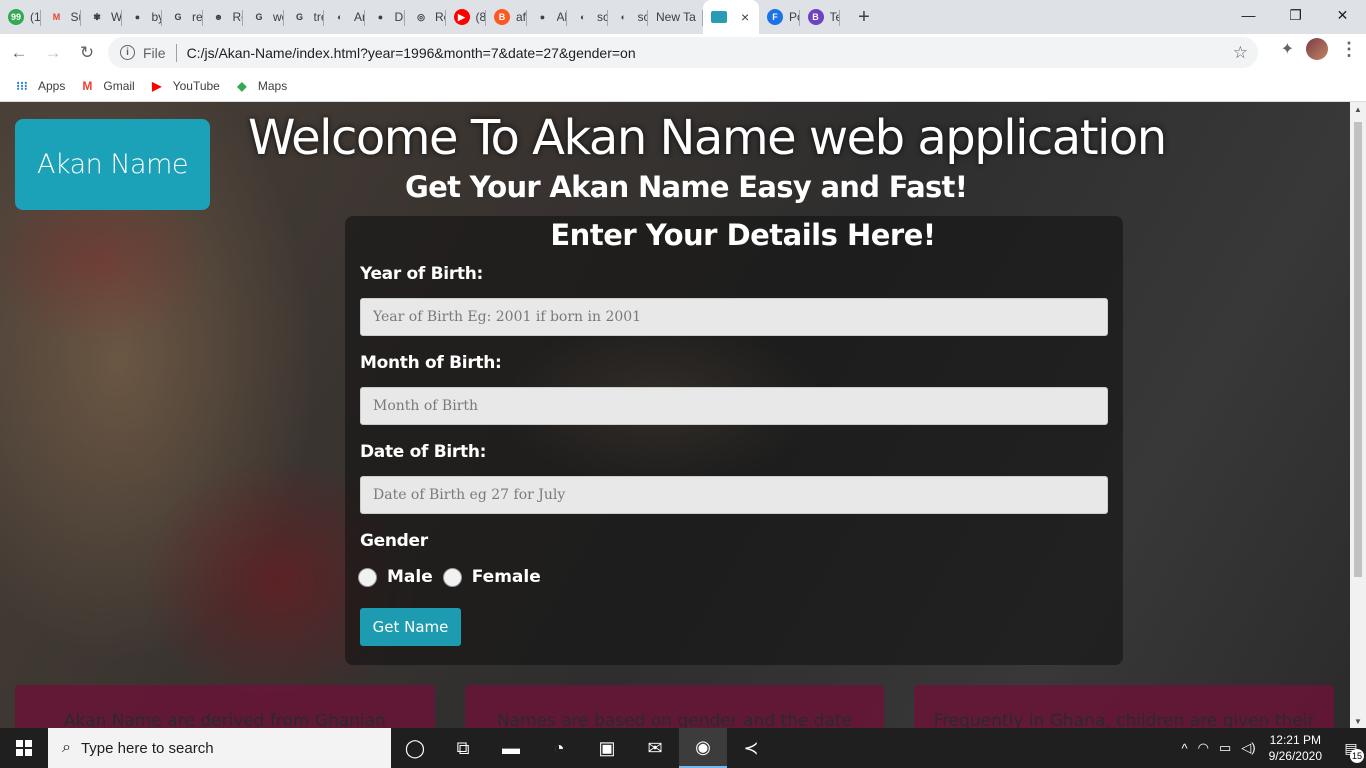 The image size is (1366, 768). What do you see at coordinates (157, 17) in the screenshot?
I see `tab-title: byu` at bounding box center [157, 17].